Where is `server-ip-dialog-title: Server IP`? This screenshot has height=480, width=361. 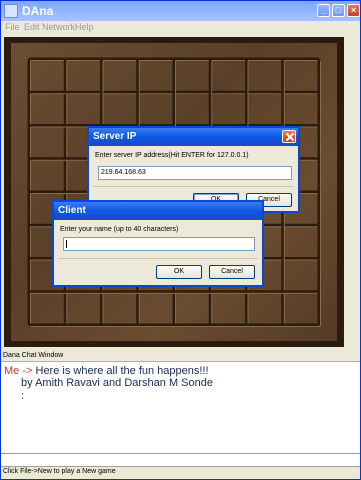
server-ip-dialog-title: Server IP is located at coordinates (115, 136).